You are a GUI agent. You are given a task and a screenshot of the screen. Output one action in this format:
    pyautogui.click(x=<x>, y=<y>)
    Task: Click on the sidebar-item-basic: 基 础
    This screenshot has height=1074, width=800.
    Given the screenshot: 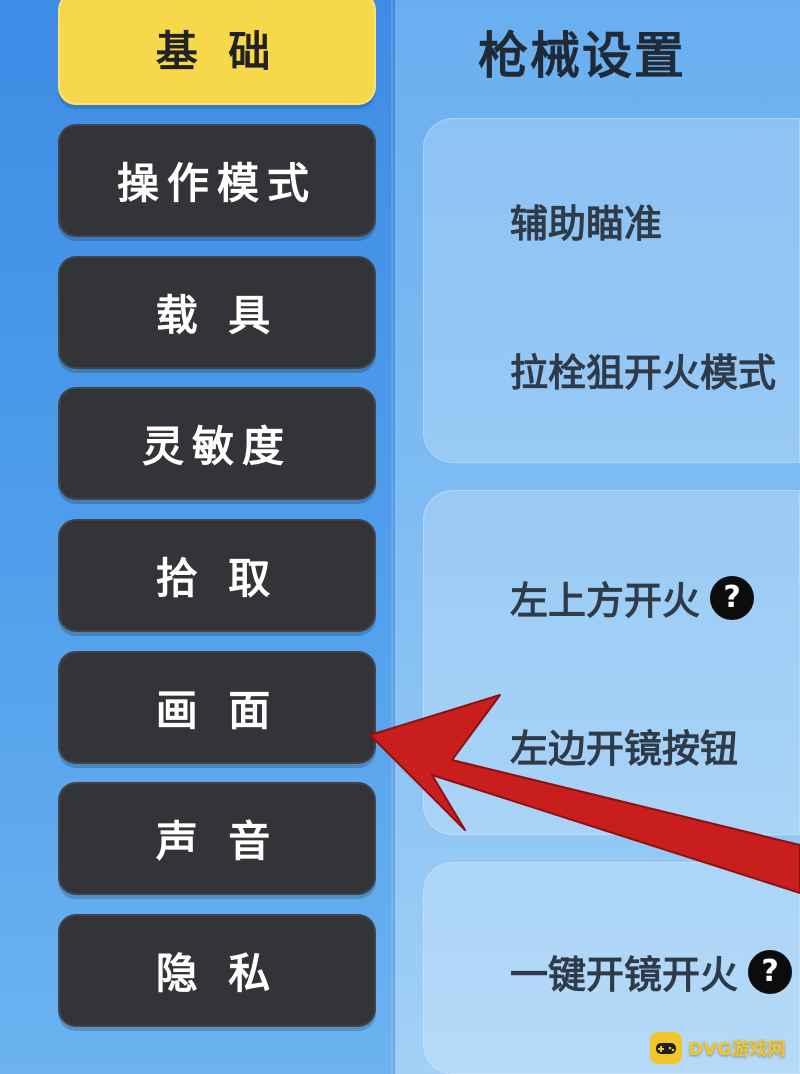 What is the action you would take?
    pyautogui.click(x=217, y=52)
    